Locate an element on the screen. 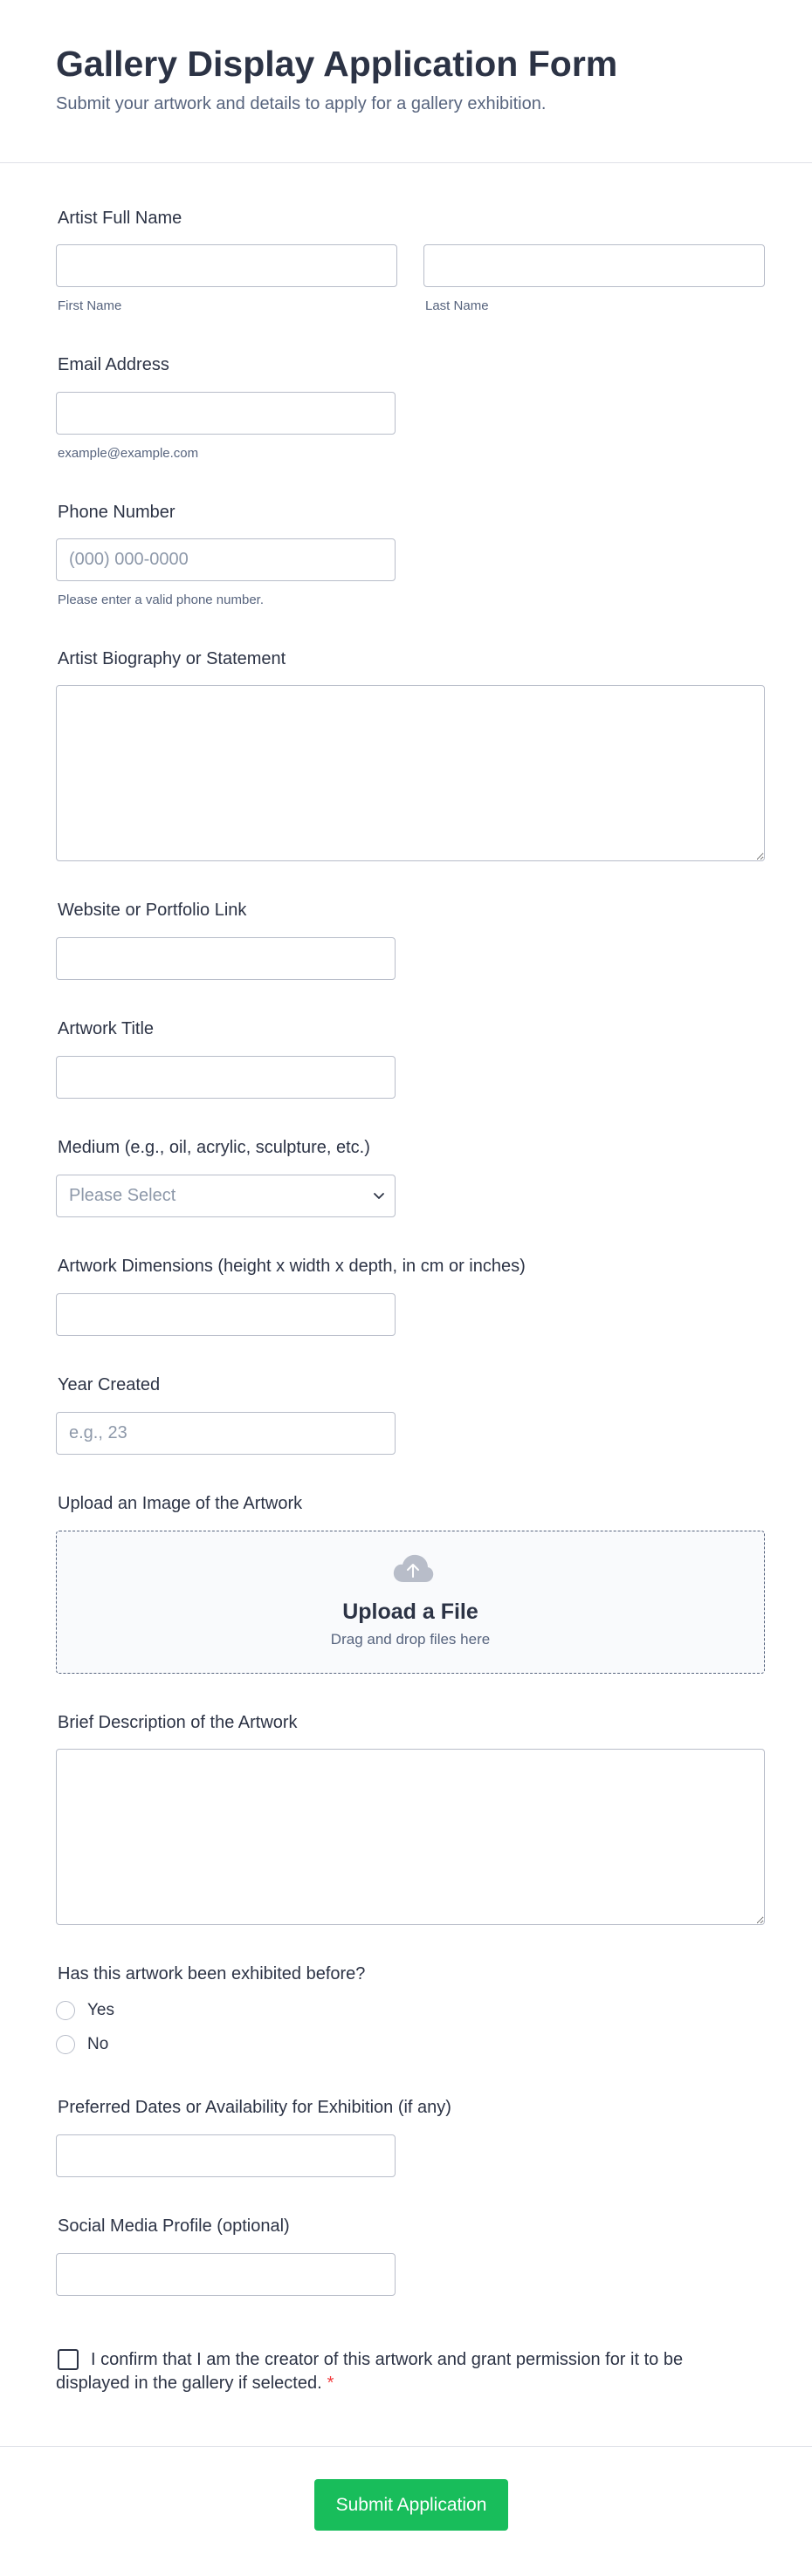 The width and height of the screenshot is (812, 2576). email-input is located at coordinates (226, 413).